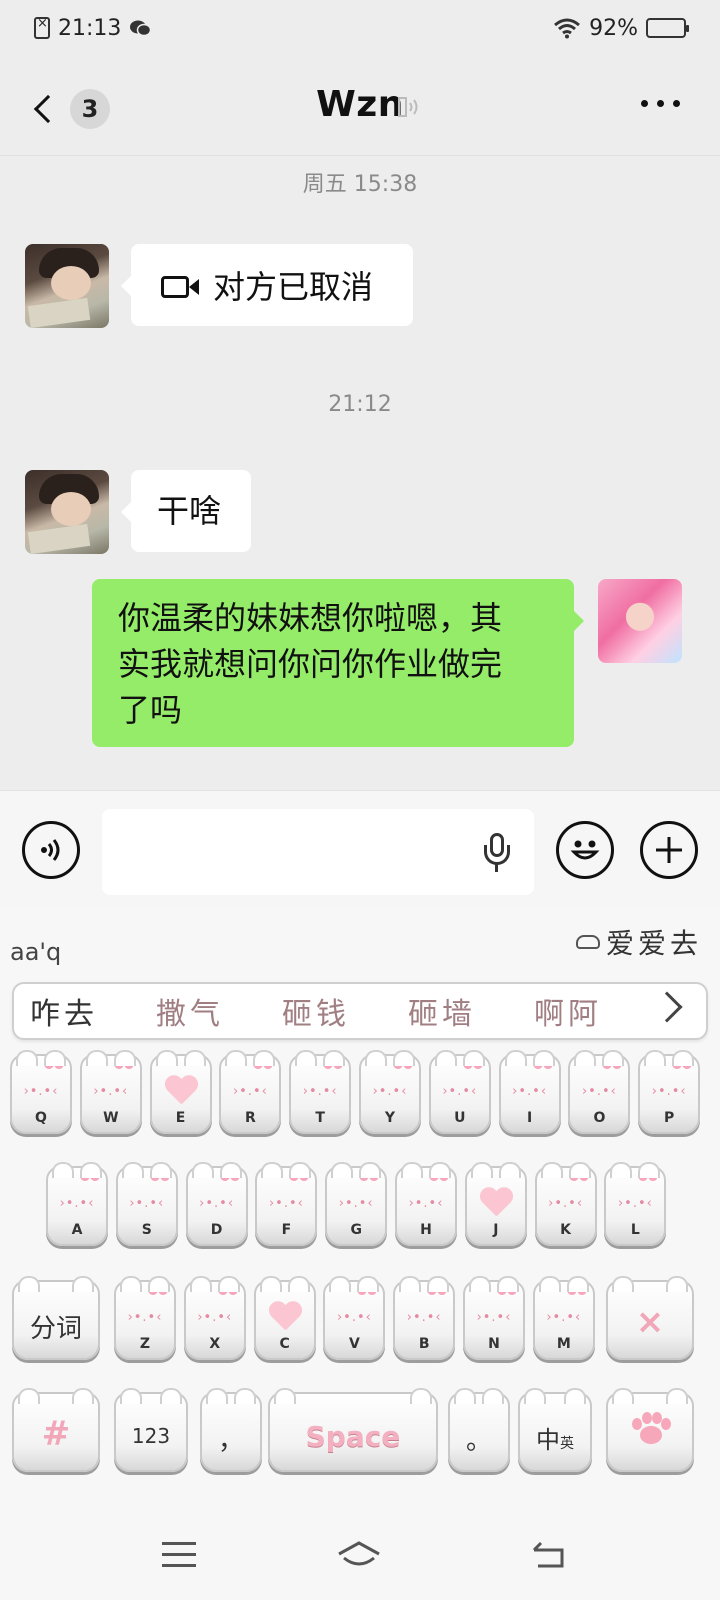  Describe the element at coordinates (215, 1344) in the screenshot. I see `key-label: X` at that location.